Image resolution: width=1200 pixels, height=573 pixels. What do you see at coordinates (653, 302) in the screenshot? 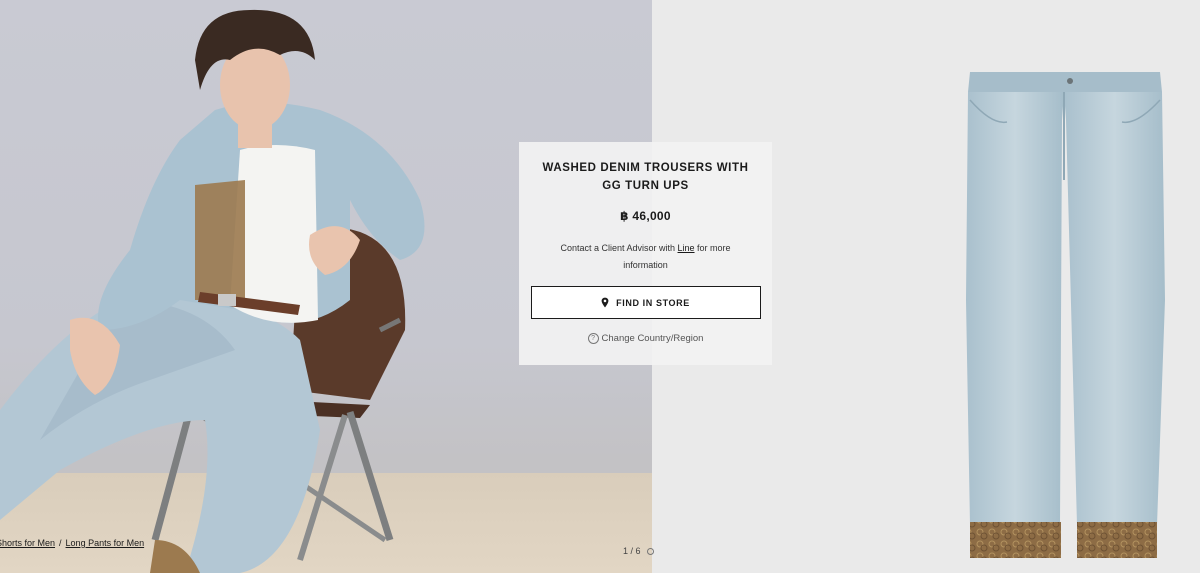
I see `find-in-store-label: FIND IN STORE` at bounding box center [653, 302].